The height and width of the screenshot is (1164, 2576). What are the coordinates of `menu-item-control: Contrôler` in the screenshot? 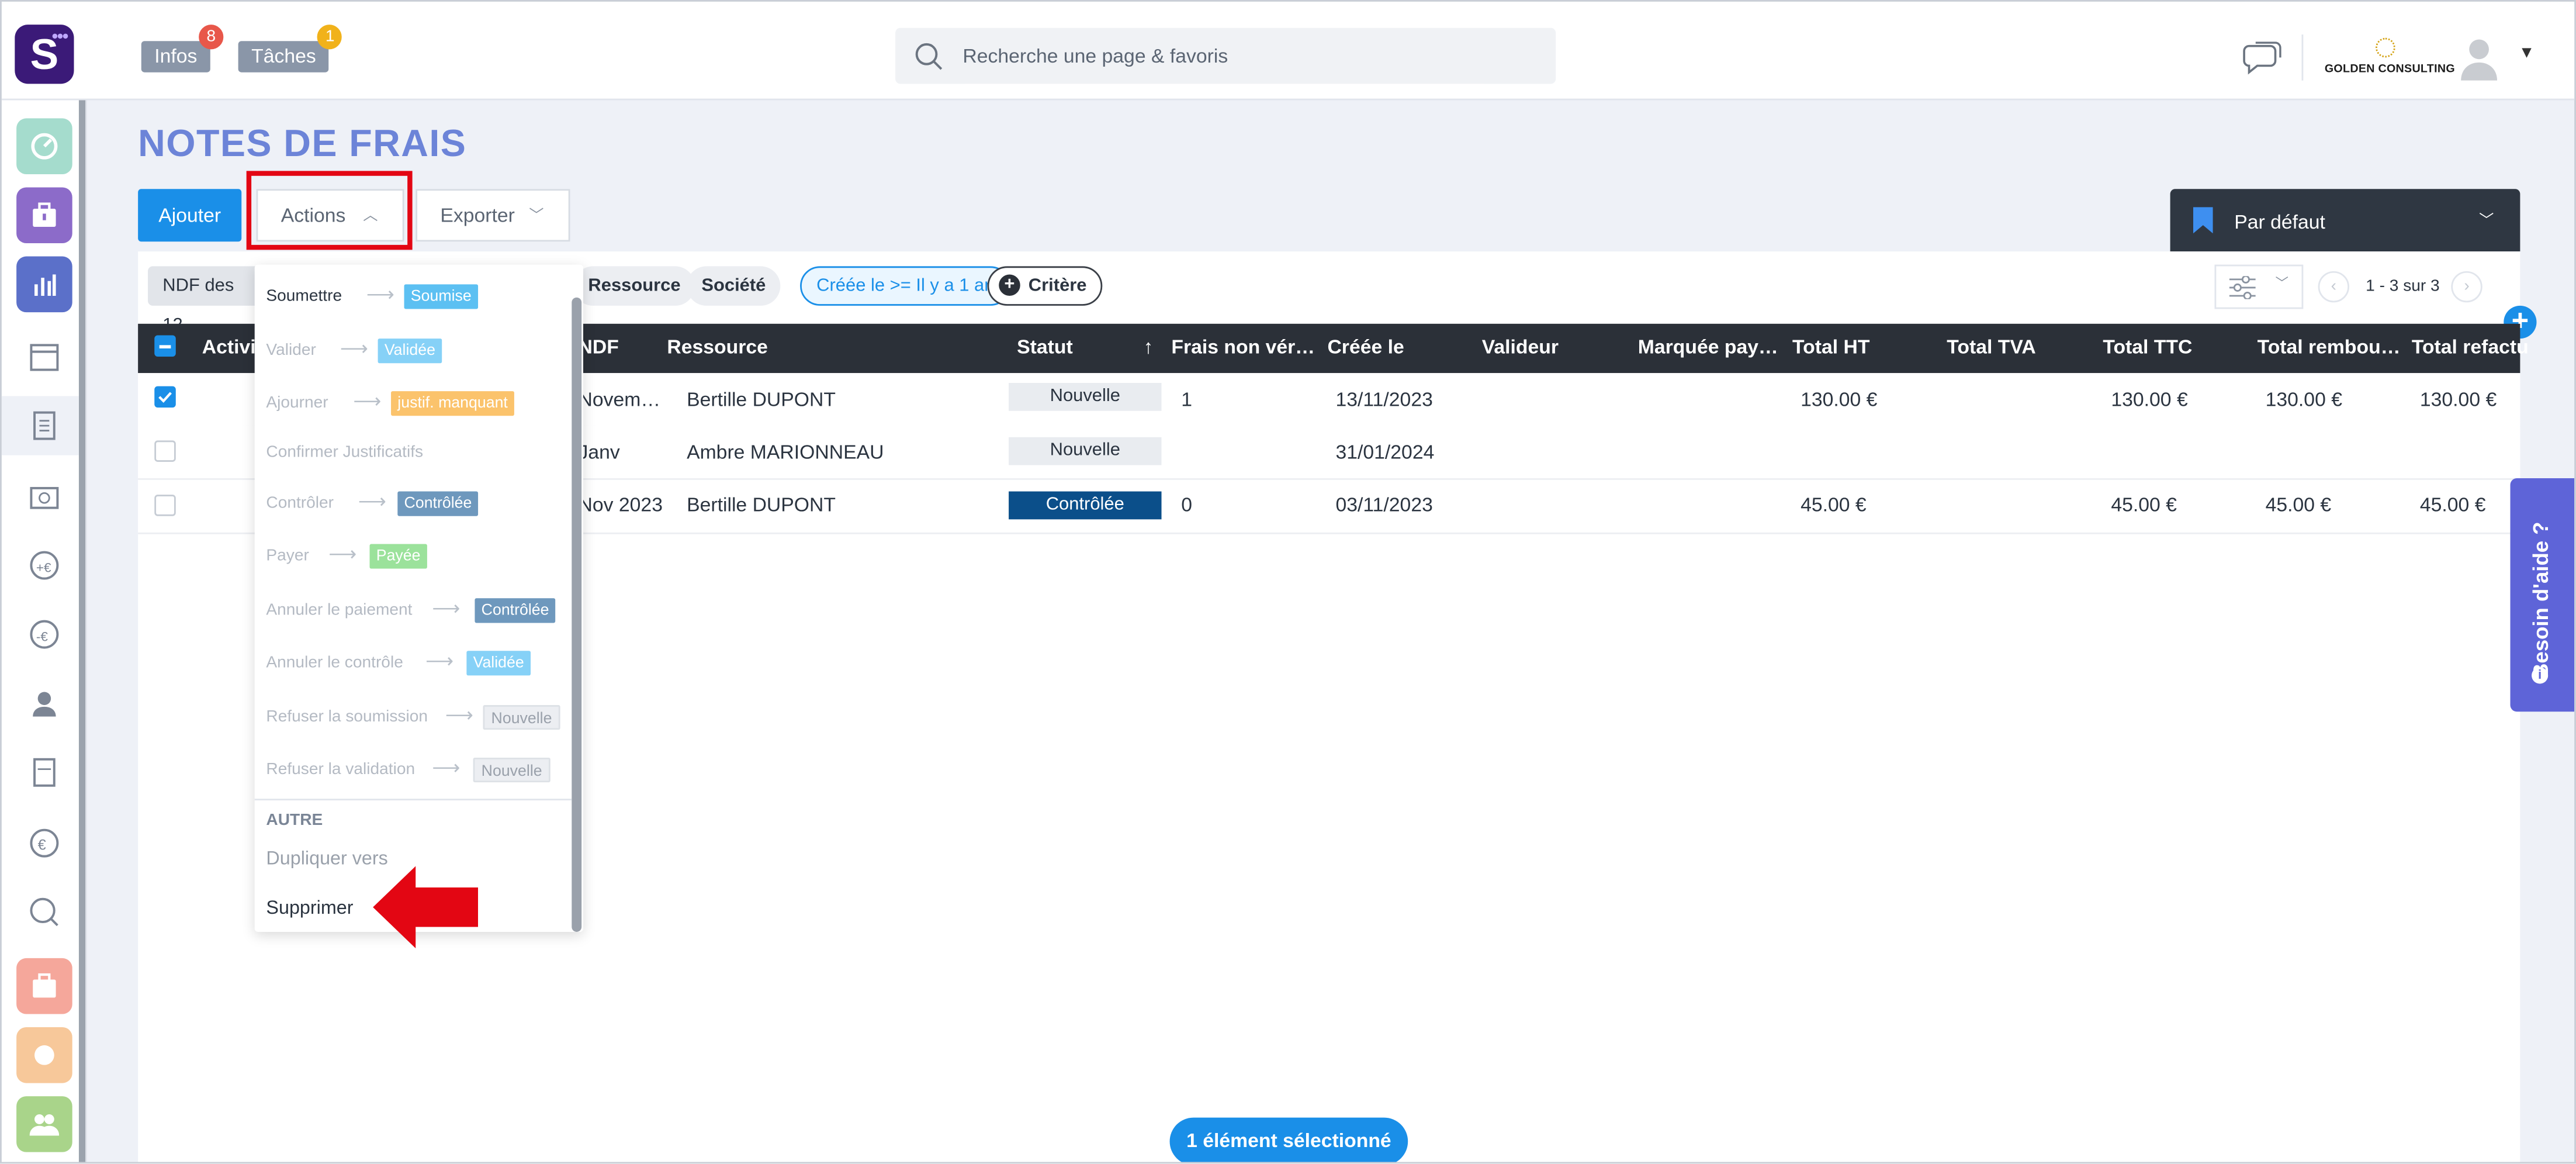 It's located at (300, 504).